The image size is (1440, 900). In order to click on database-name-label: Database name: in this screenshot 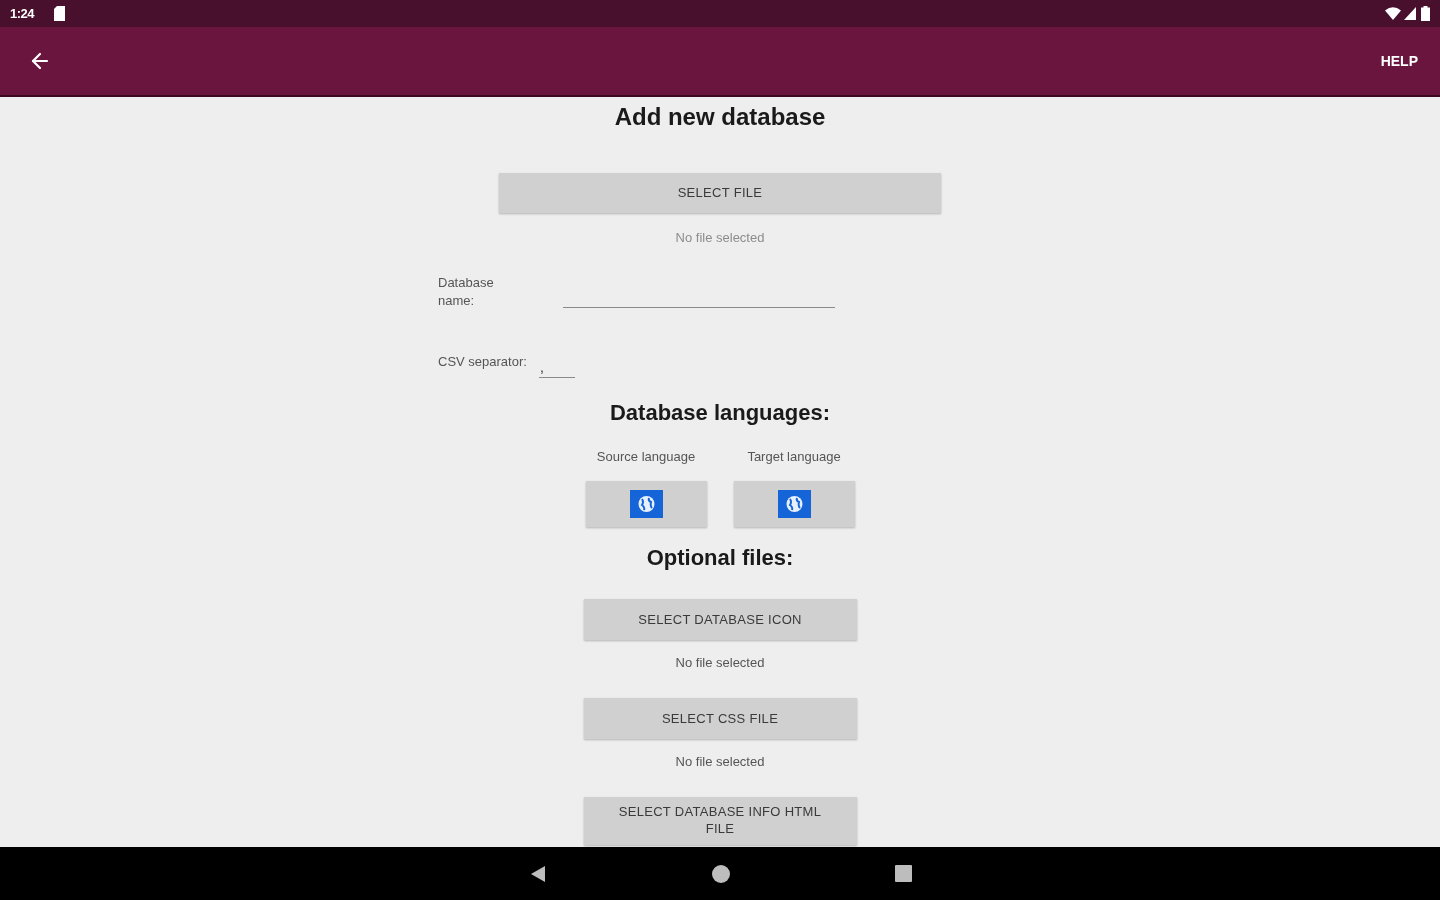, I will do `click(466, 292)`.